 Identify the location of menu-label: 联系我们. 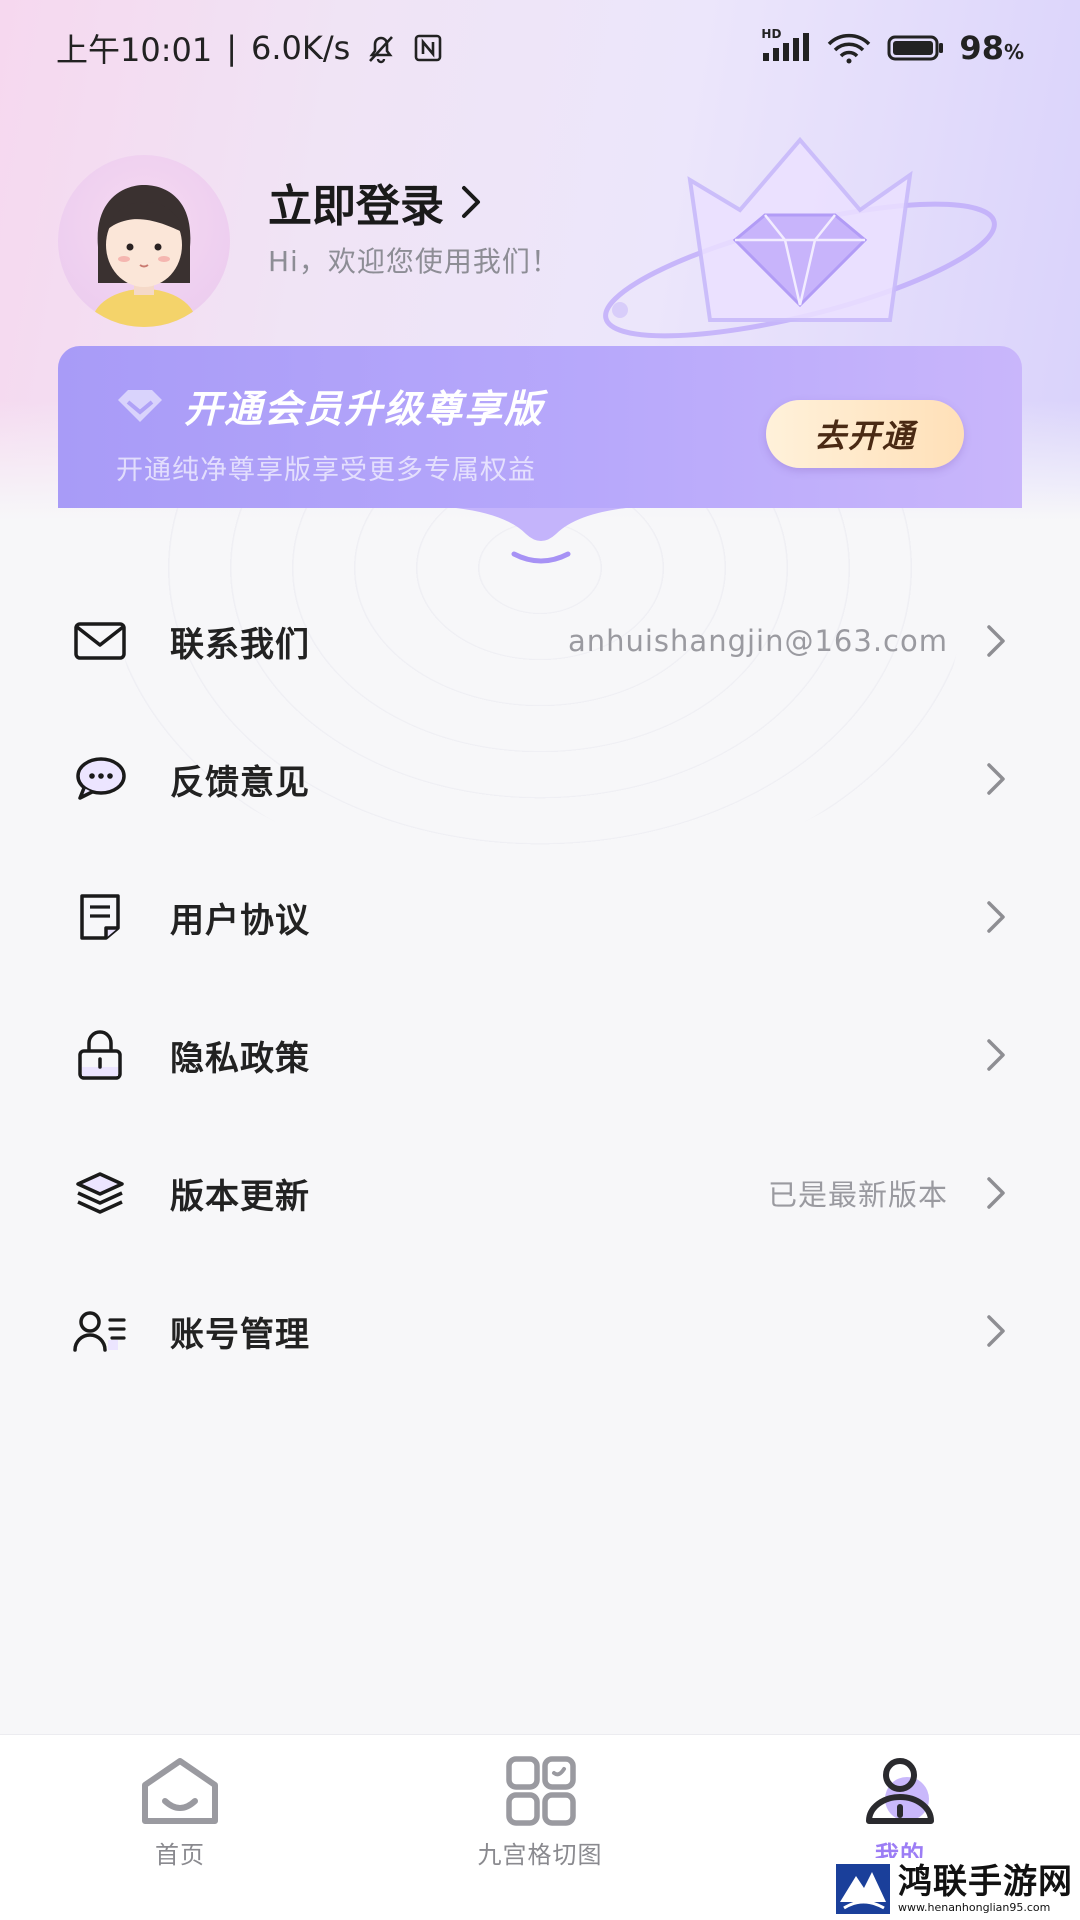
(240, 644).